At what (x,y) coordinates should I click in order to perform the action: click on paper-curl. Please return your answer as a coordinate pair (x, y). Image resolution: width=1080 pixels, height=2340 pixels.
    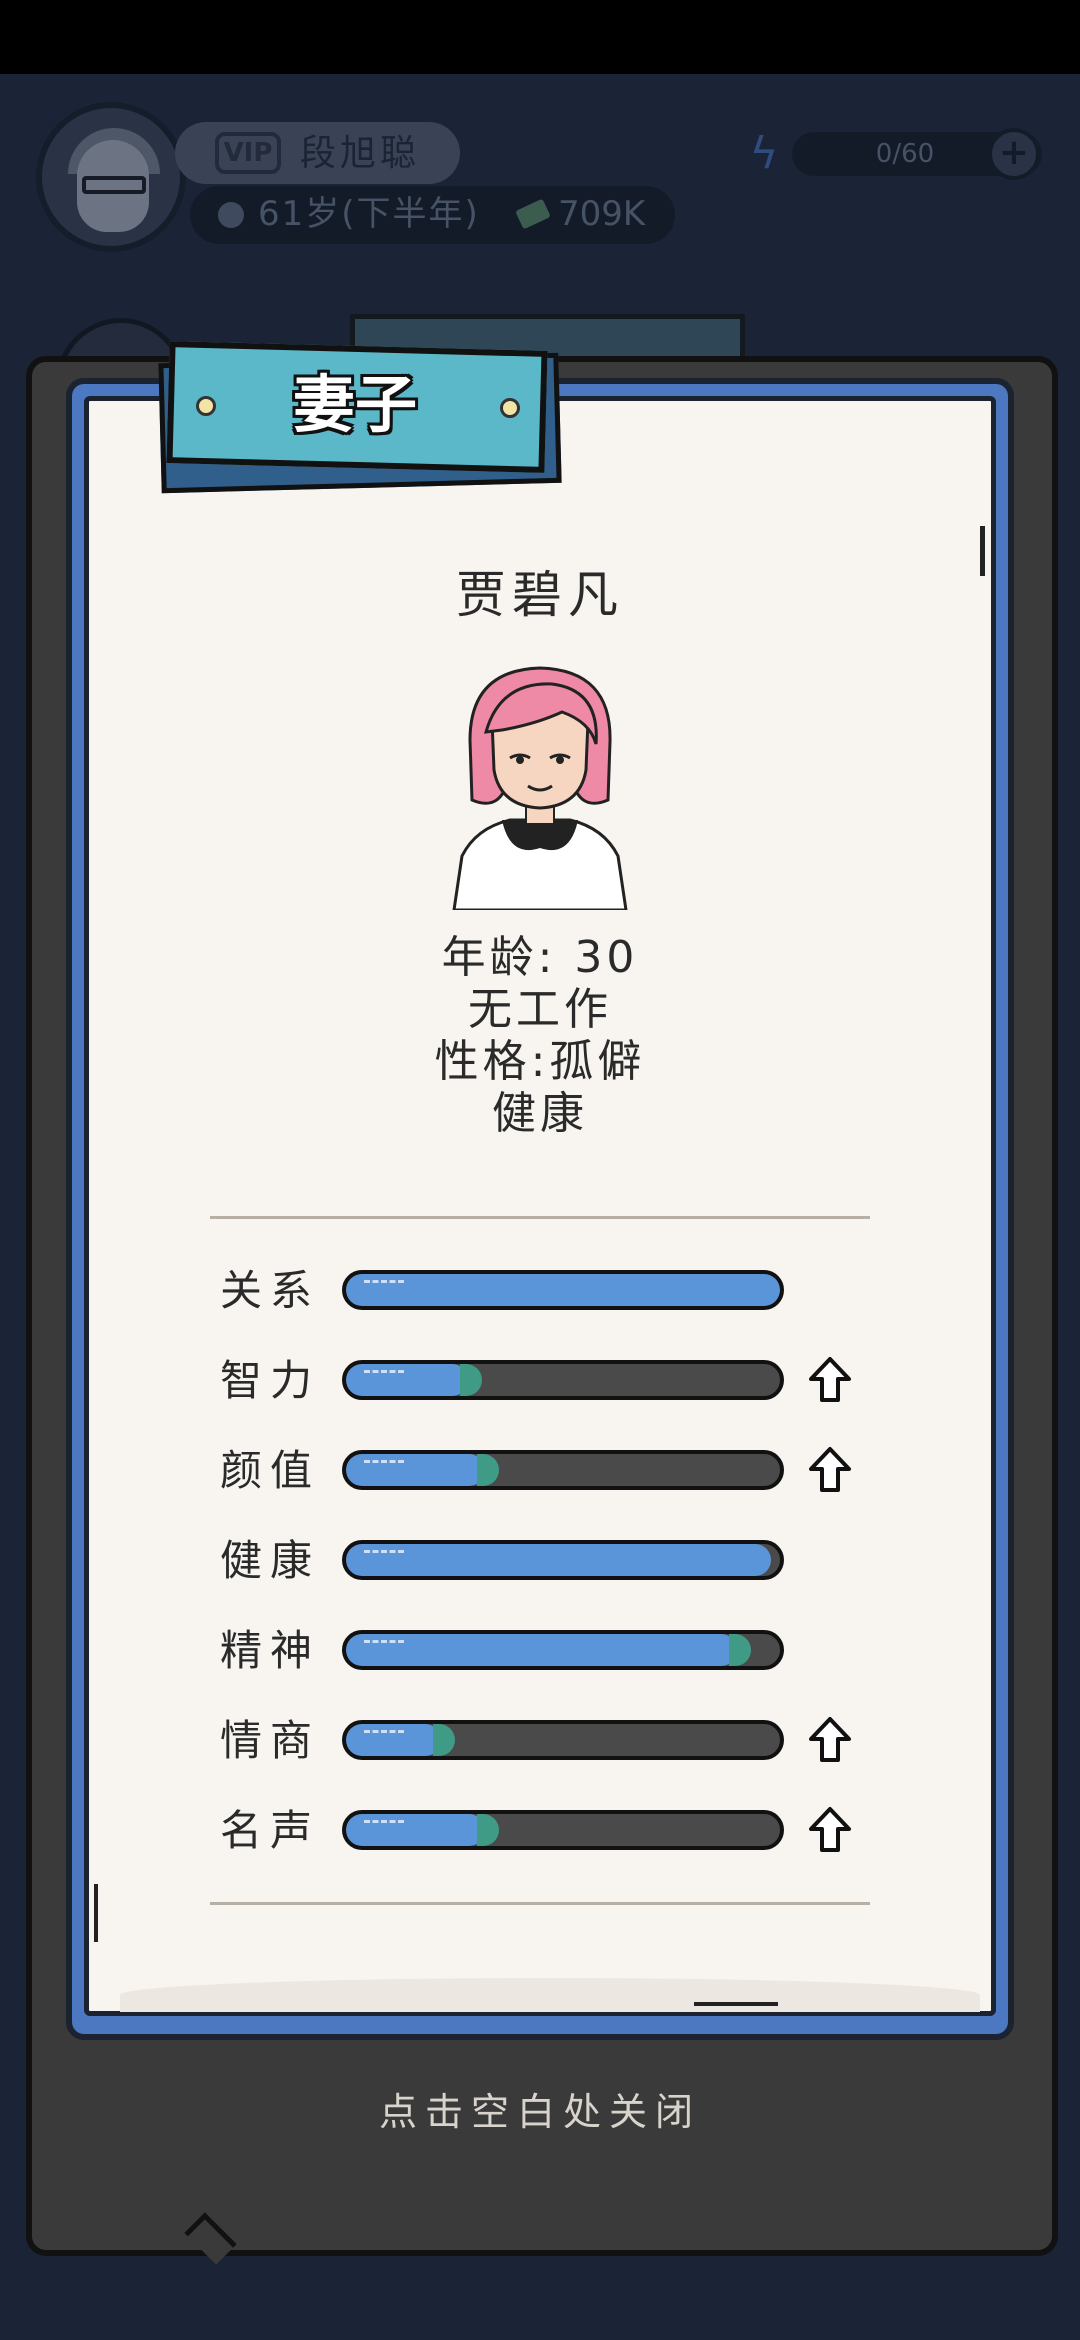
    Looking at the image, I should click on (550, 1995).